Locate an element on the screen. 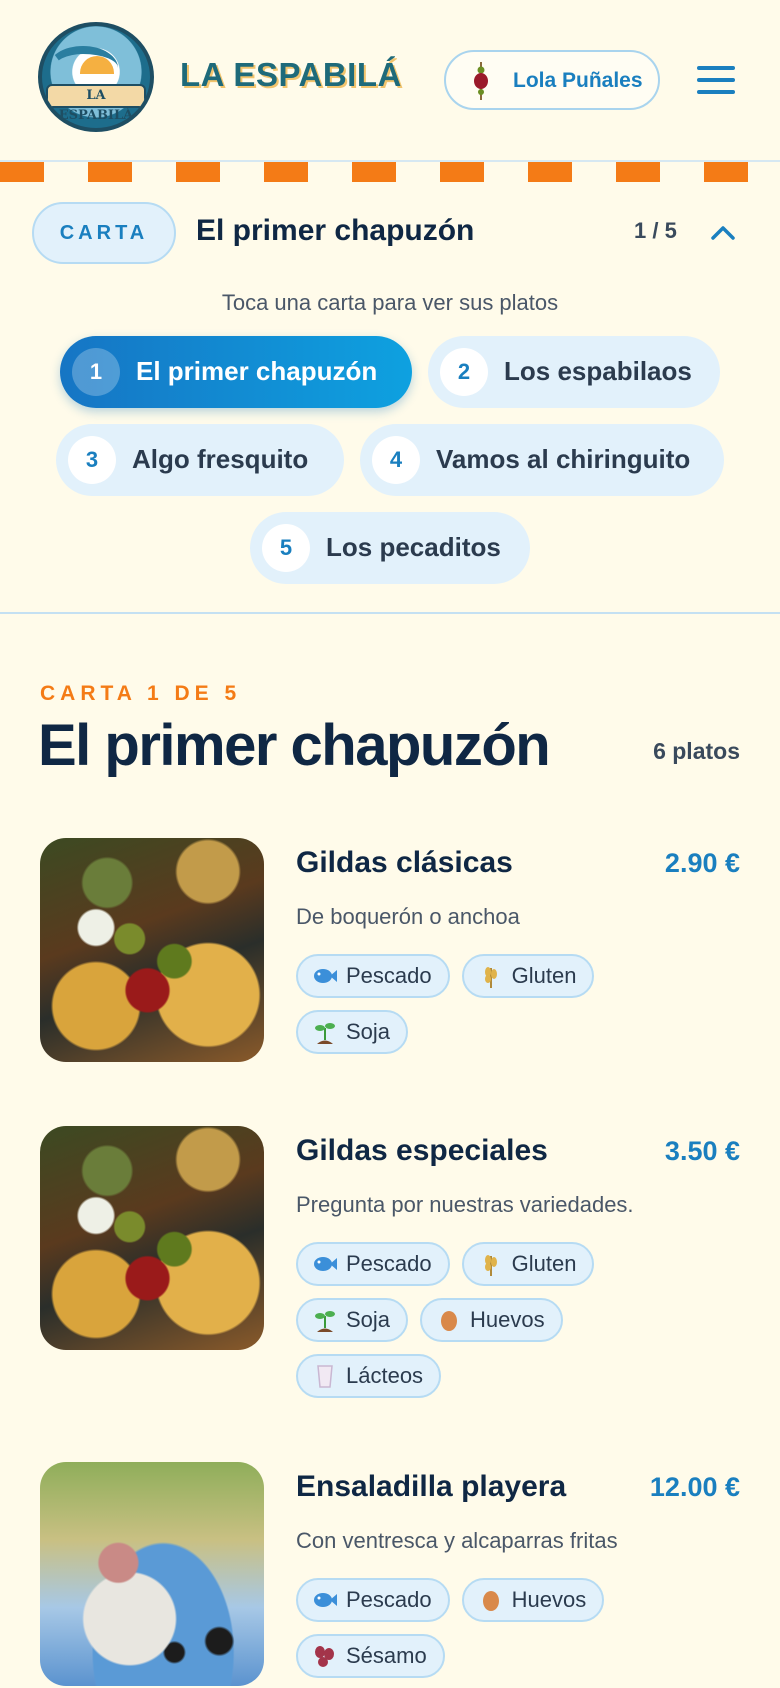  chip-label: El primer chapuzón is located at coordinates (257, 371).